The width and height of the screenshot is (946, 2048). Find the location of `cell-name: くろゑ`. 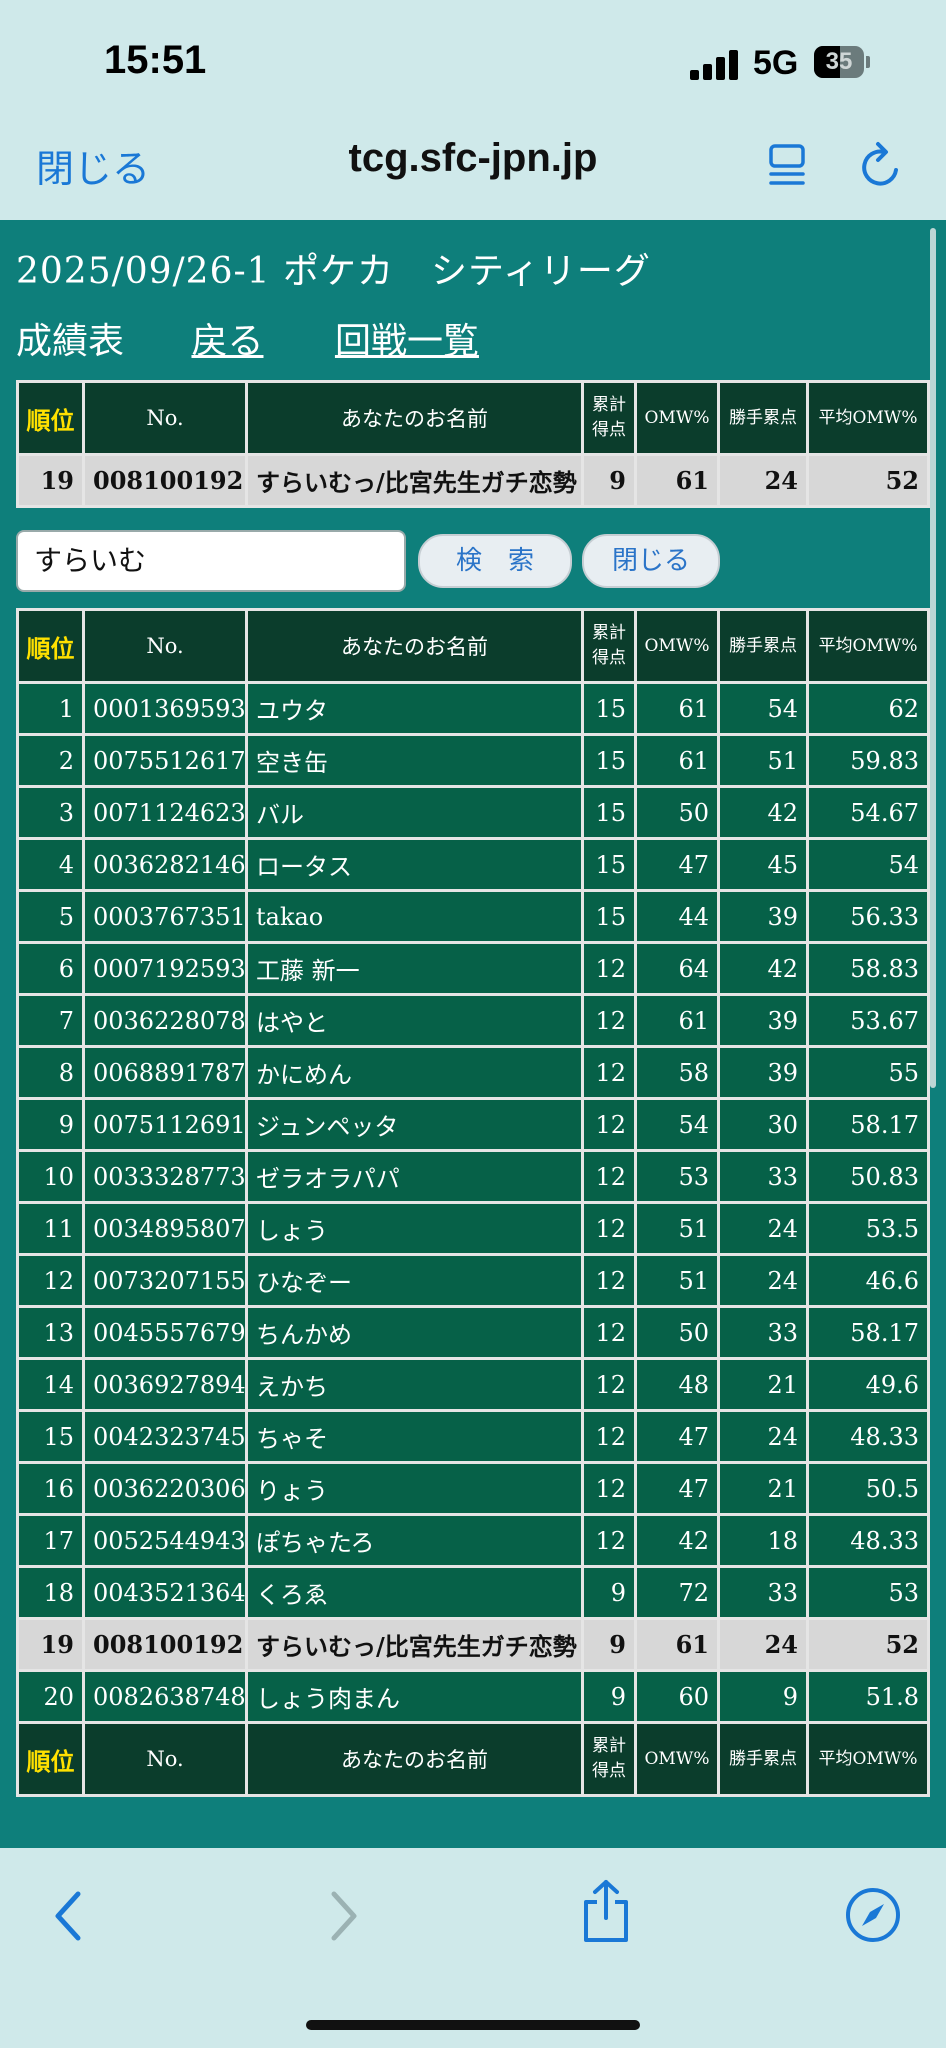

cell-name: くろゑ is located at coordinates (414, 1592).